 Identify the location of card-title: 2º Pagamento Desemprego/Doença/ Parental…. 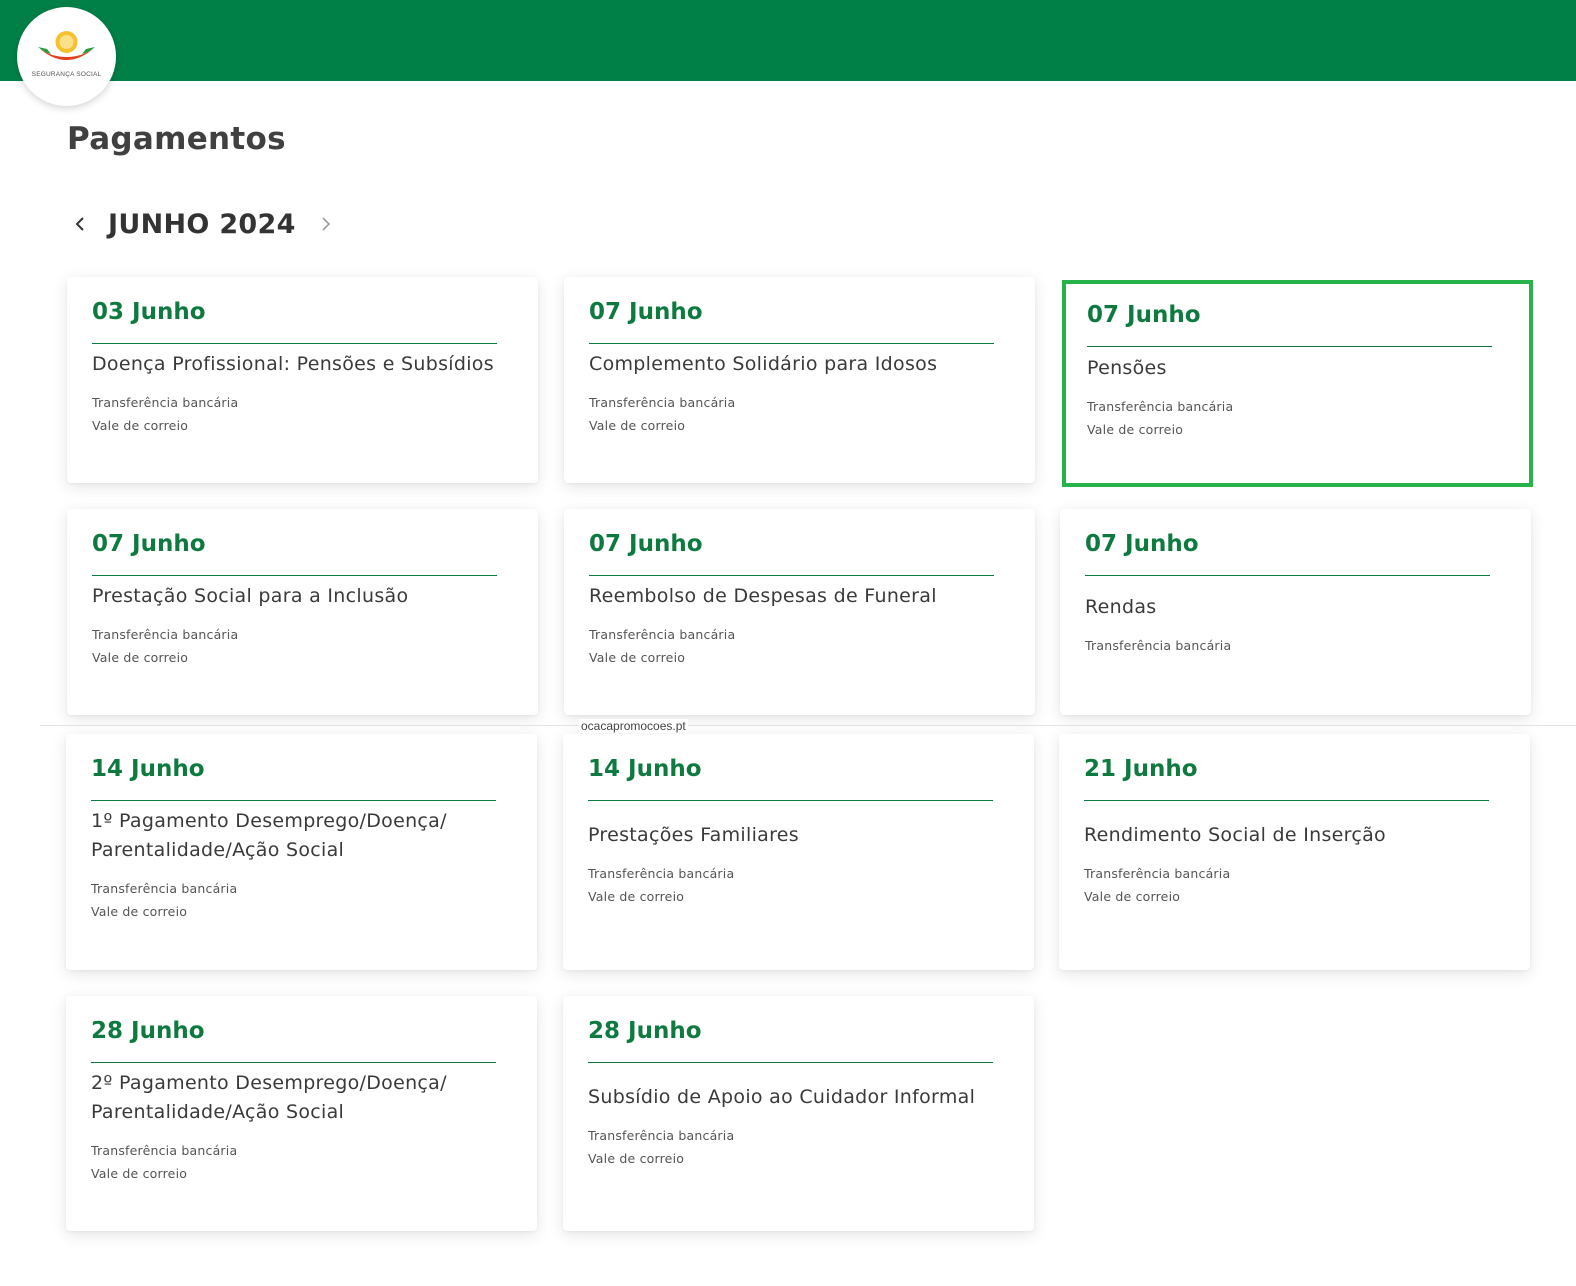
(269, 1097).